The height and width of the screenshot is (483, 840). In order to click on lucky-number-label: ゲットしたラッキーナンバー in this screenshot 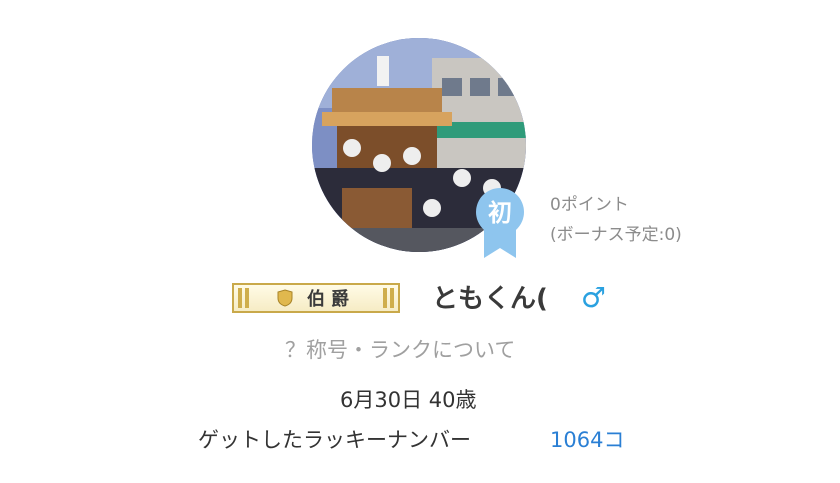, I will do `click(334, 440)`.